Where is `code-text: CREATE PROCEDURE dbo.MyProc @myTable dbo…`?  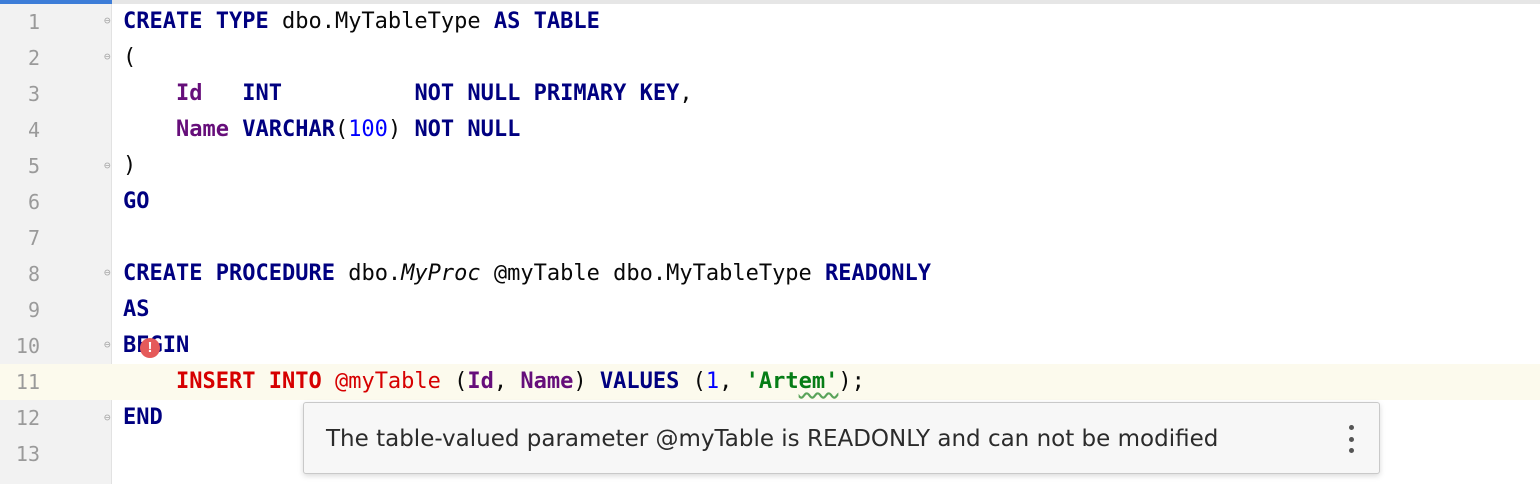 code-text: CREATE PROCEDURE dbo.MyProc @myTable dbo… is located at coordinates (527, 274).